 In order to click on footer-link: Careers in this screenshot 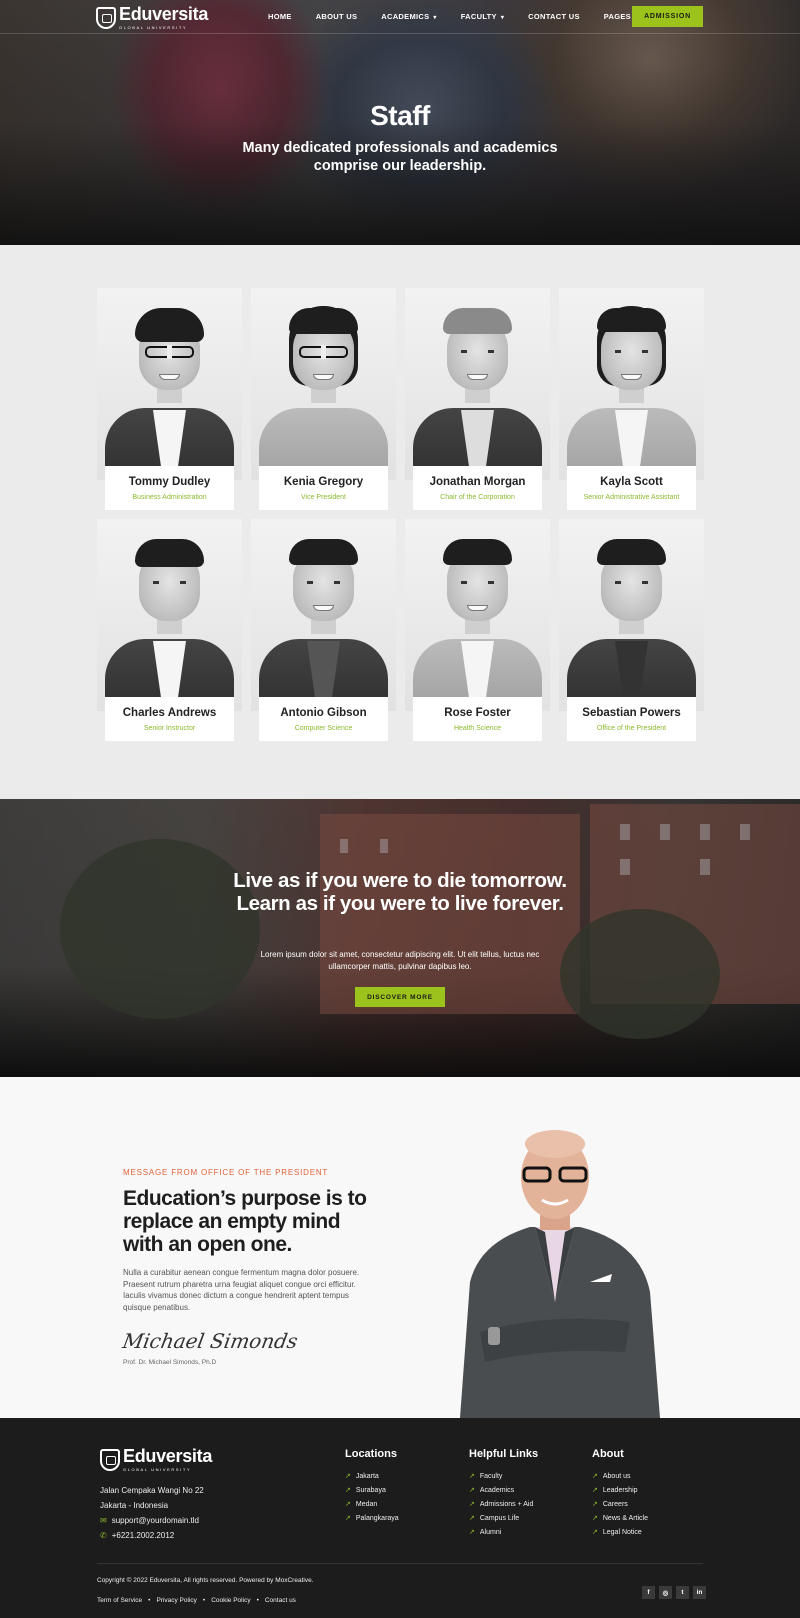, I will do `click(620, 1505)`.